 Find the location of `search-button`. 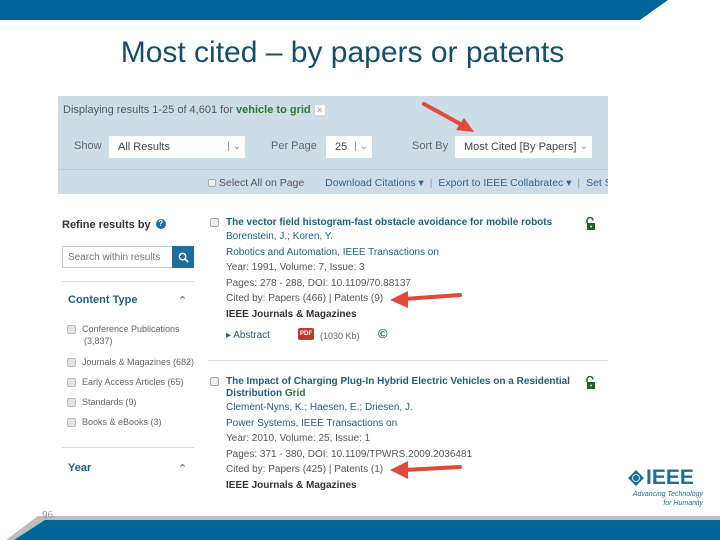

search-button is located at coordinates (183, 257).